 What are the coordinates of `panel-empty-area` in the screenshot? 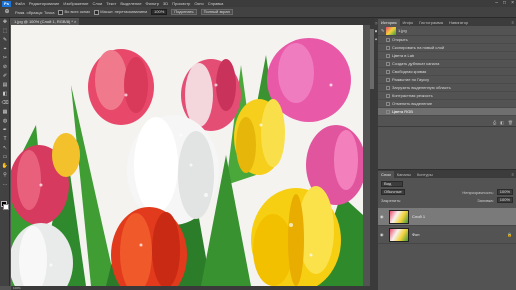 It's located at (447, 143).